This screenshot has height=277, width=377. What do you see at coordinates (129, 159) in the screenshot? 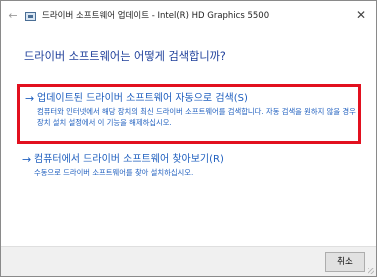
I see `browse-computer-link: 컴퓨터에서 드라이버 소프트웨어 찾아보기(R)` at bounding box center [129, 159].